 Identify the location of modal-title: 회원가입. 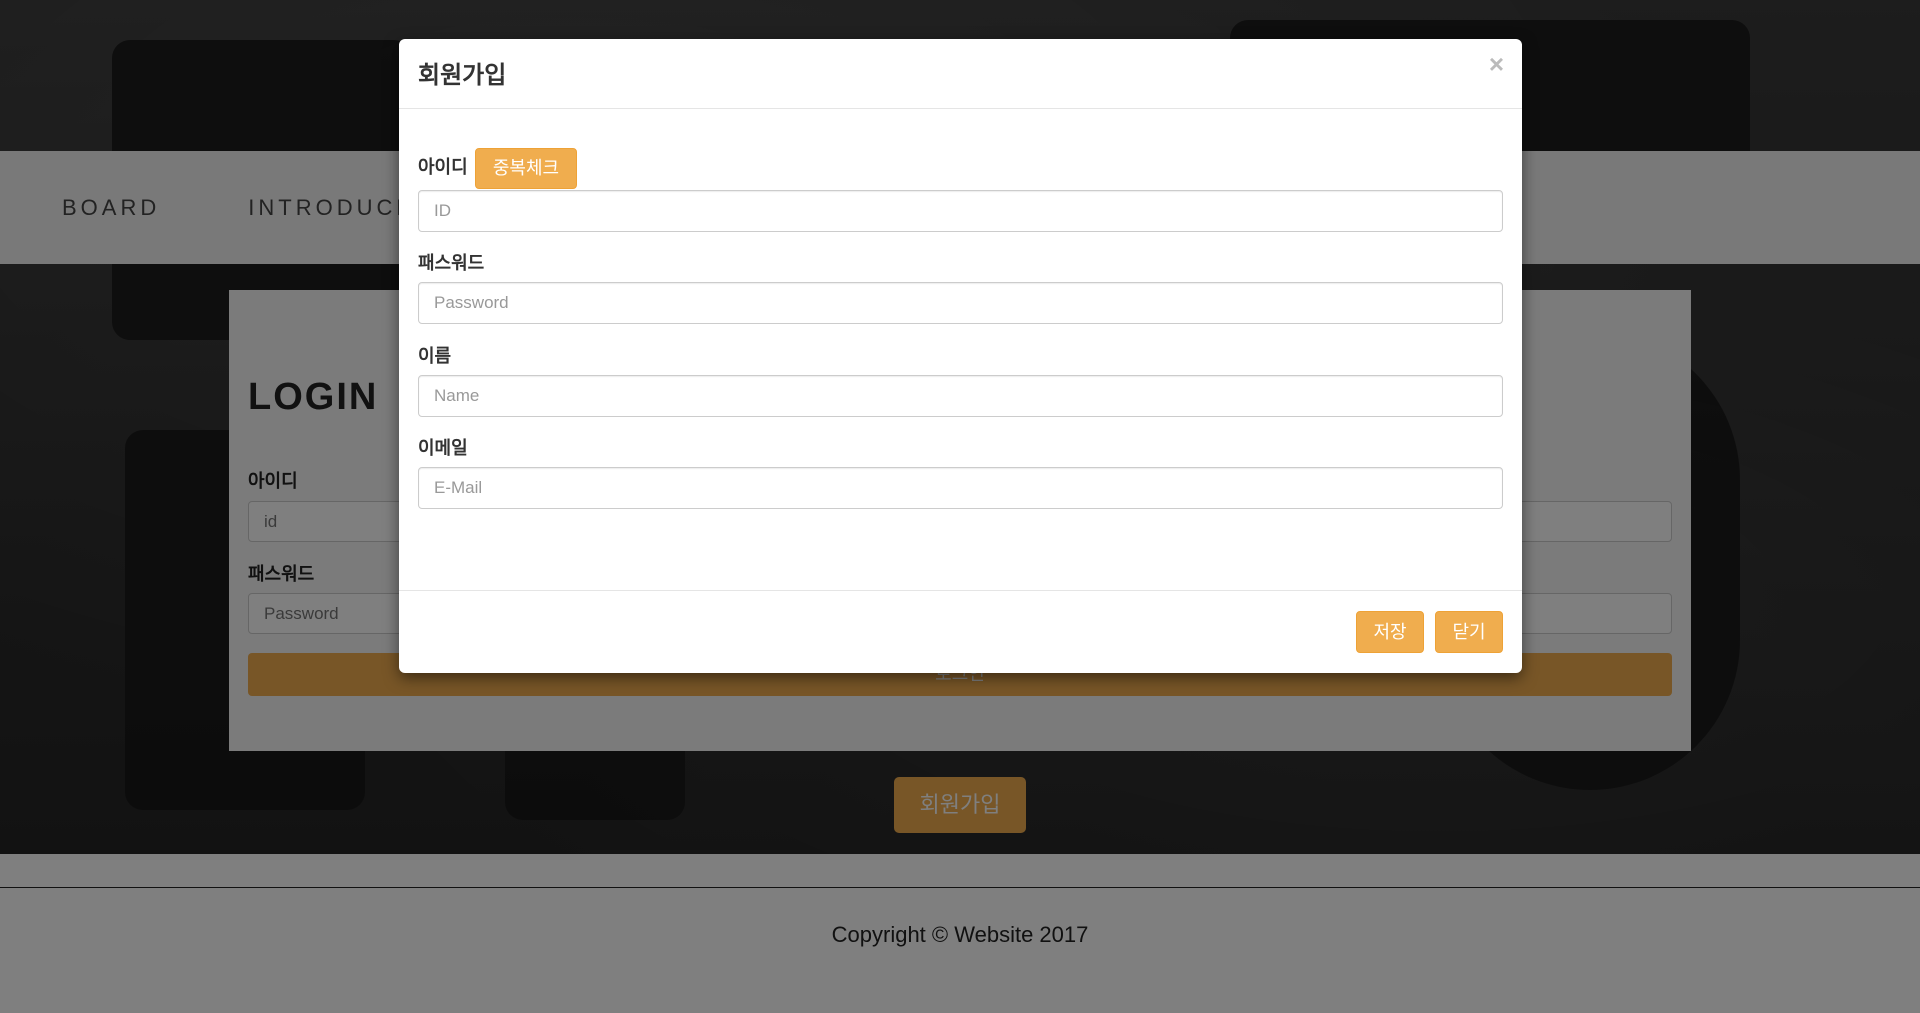
(462, 75).